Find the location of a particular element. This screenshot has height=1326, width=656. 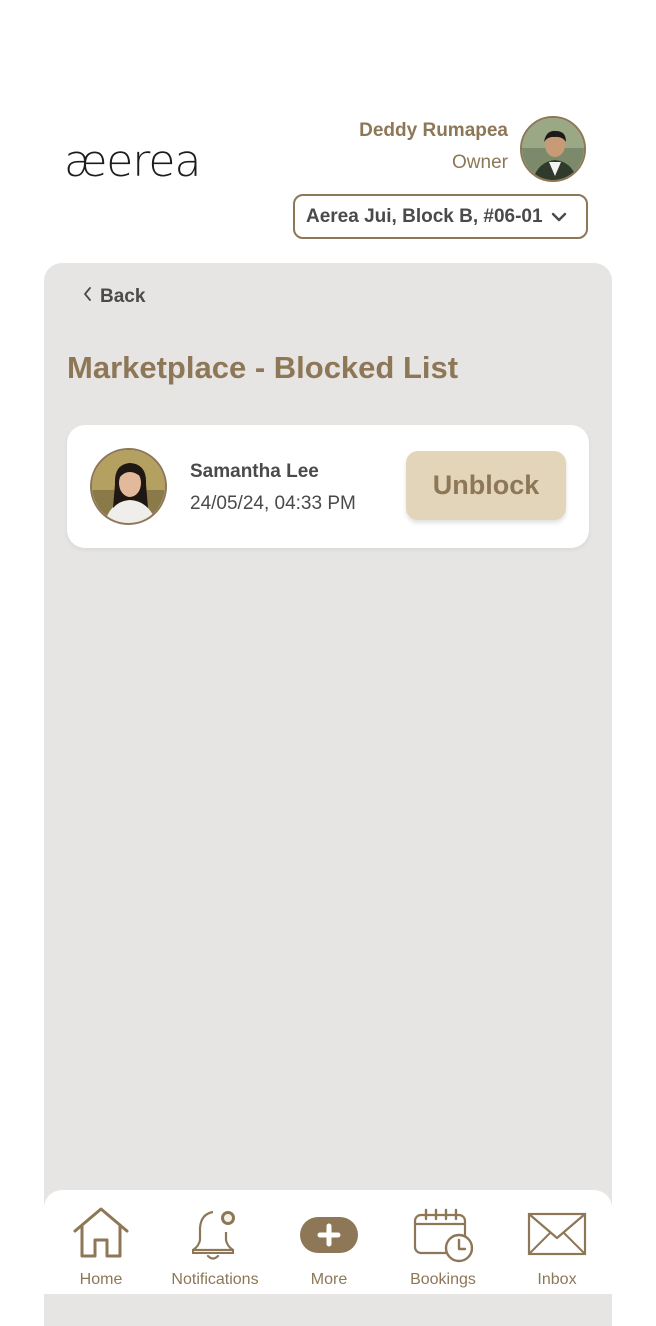

calendar-clock-icon is located at coordinates (443, 1237).